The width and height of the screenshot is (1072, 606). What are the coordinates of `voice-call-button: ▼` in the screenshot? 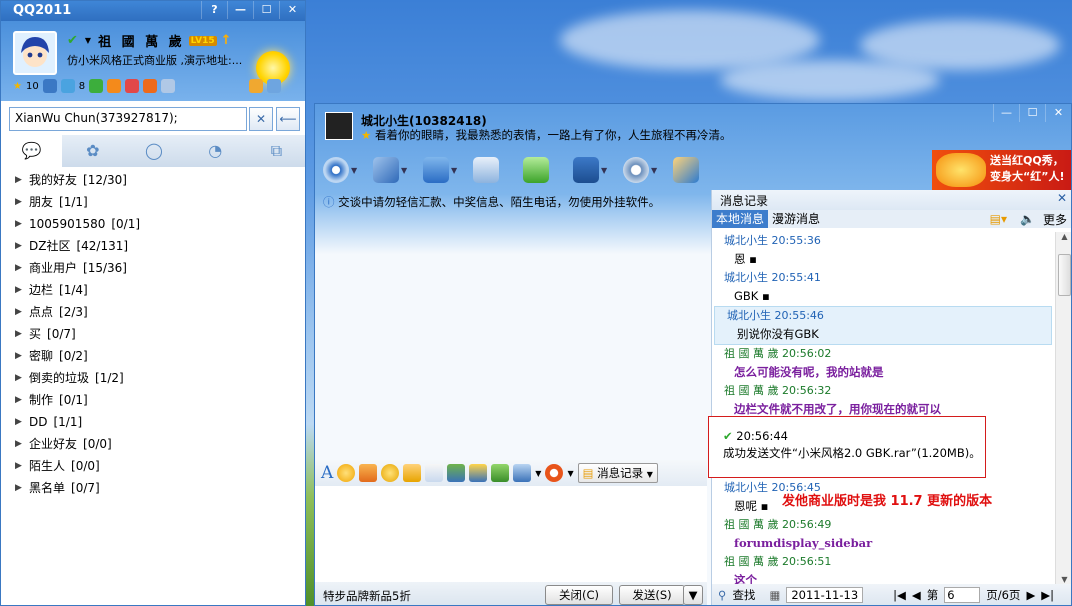 It's located at (393, 170).